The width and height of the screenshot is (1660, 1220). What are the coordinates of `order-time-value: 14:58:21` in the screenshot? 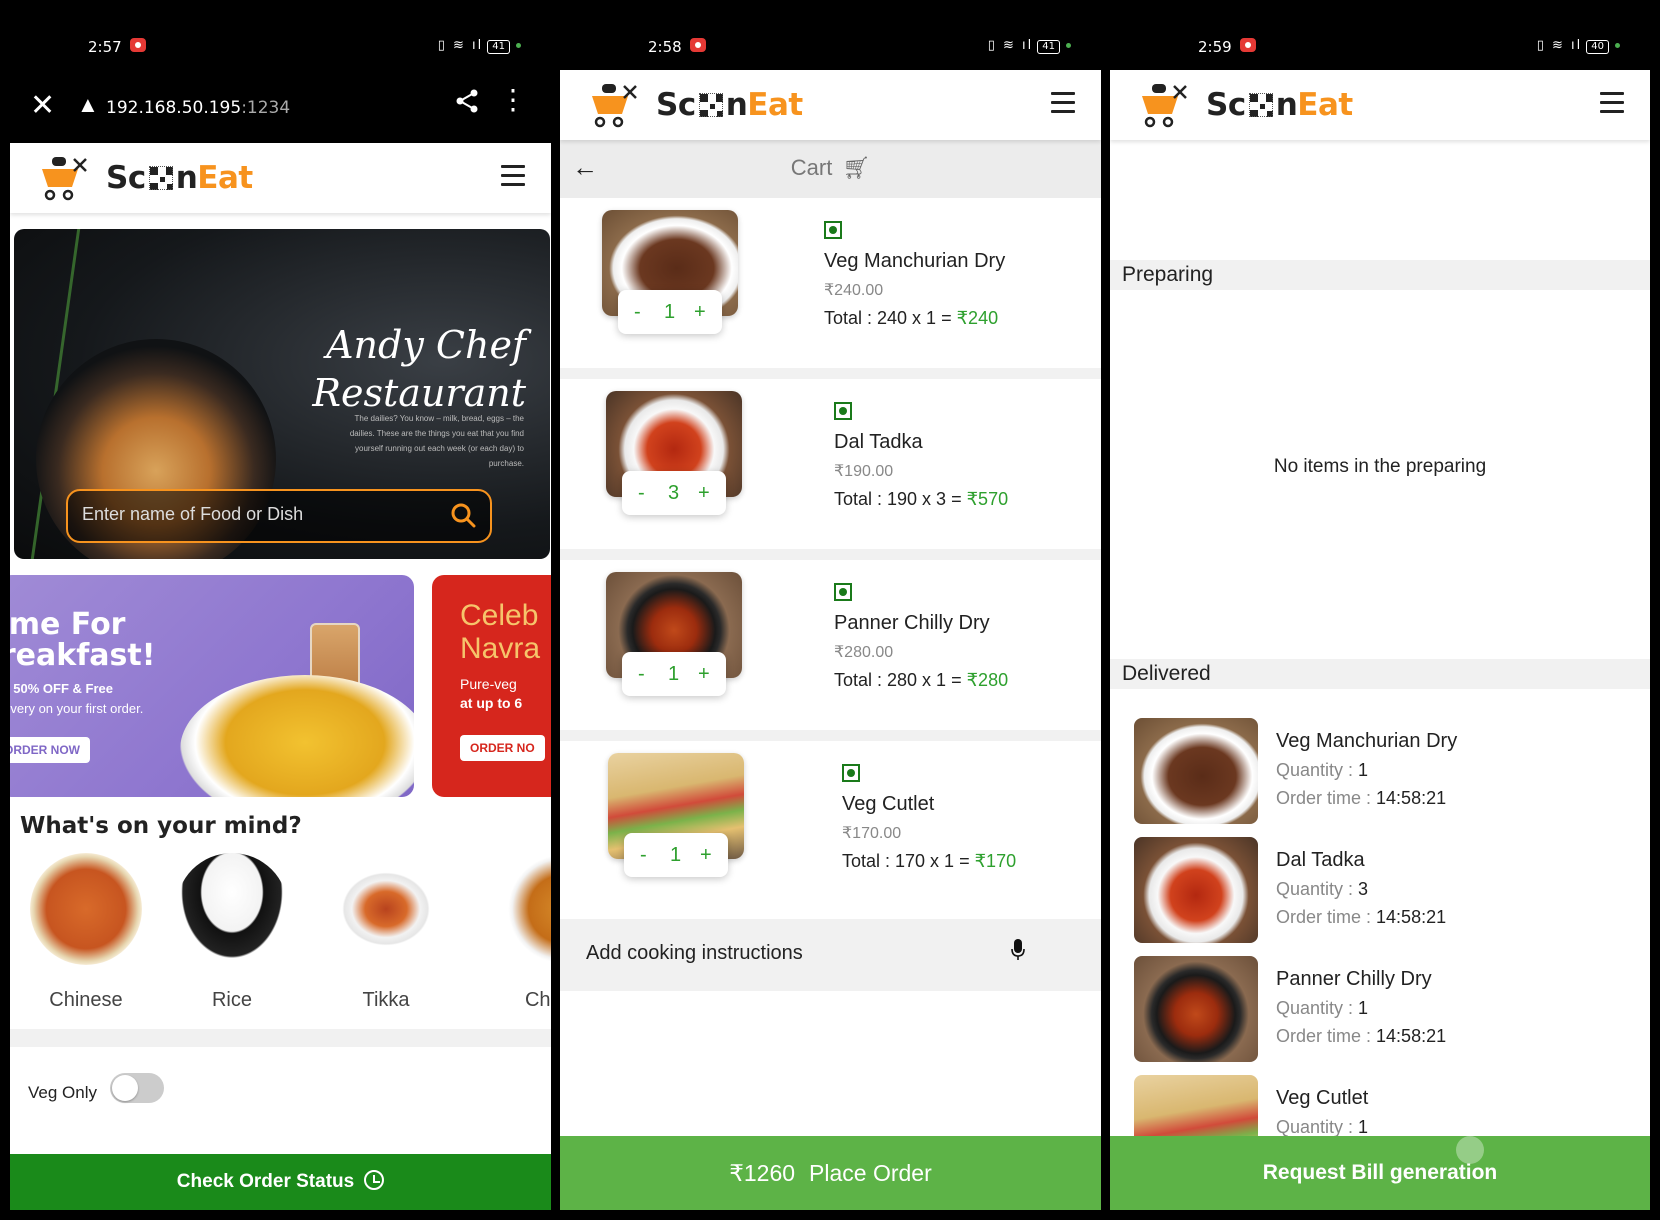 It's located at (1411, 798).